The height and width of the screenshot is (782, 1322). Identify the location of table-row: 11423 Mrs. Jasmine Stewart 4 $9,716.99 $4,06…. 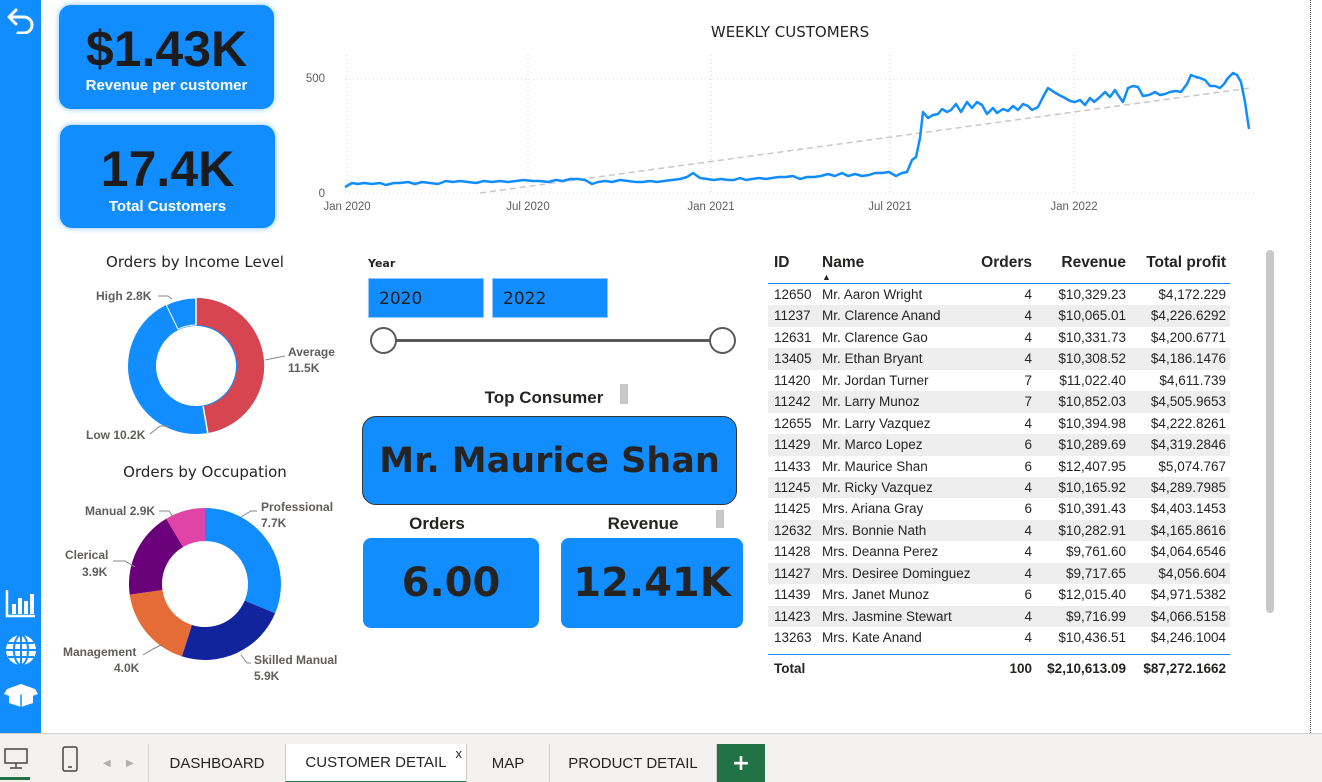
(999, 616).